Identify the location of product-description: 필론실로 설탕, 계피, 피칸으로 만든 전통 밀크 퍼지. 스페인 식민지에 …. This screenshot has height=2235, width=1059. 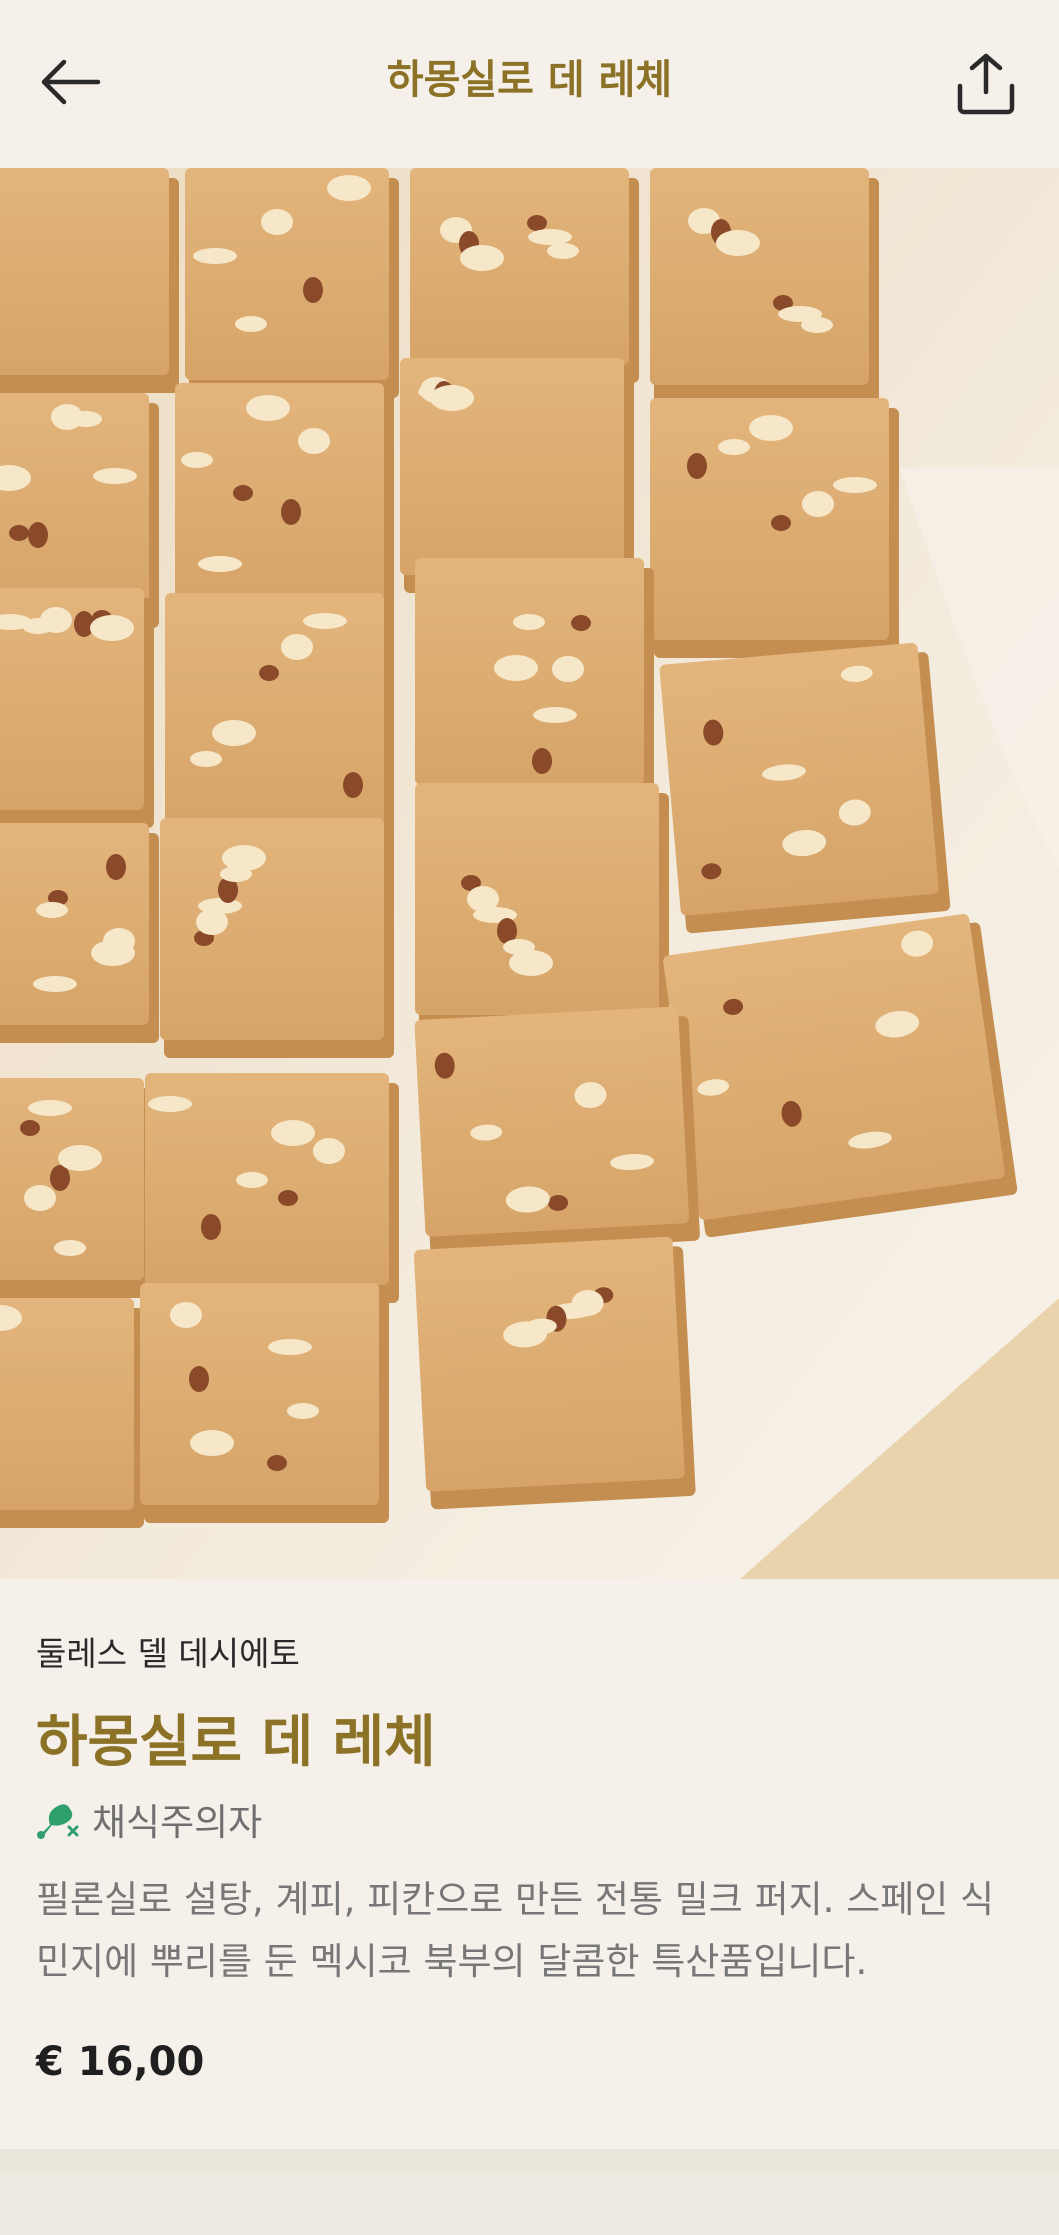
(515, 1930).